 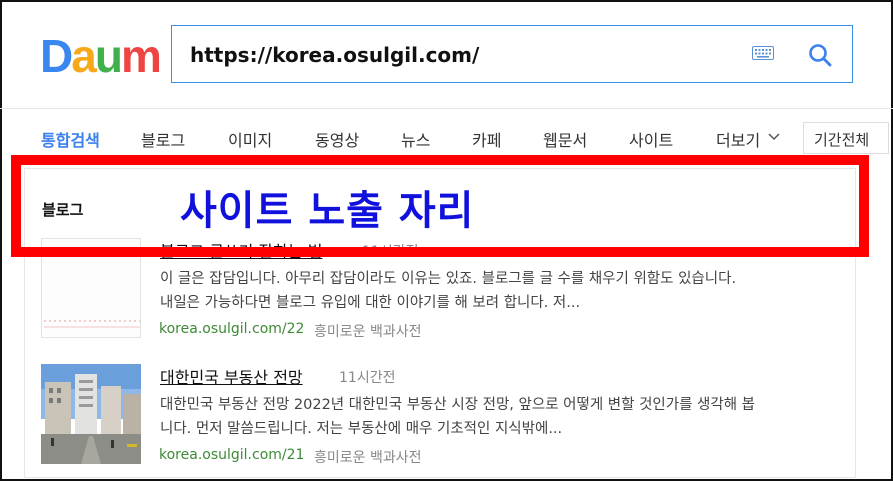 I want to click on tab-cafe: 카페, so click(x=486, y=139).